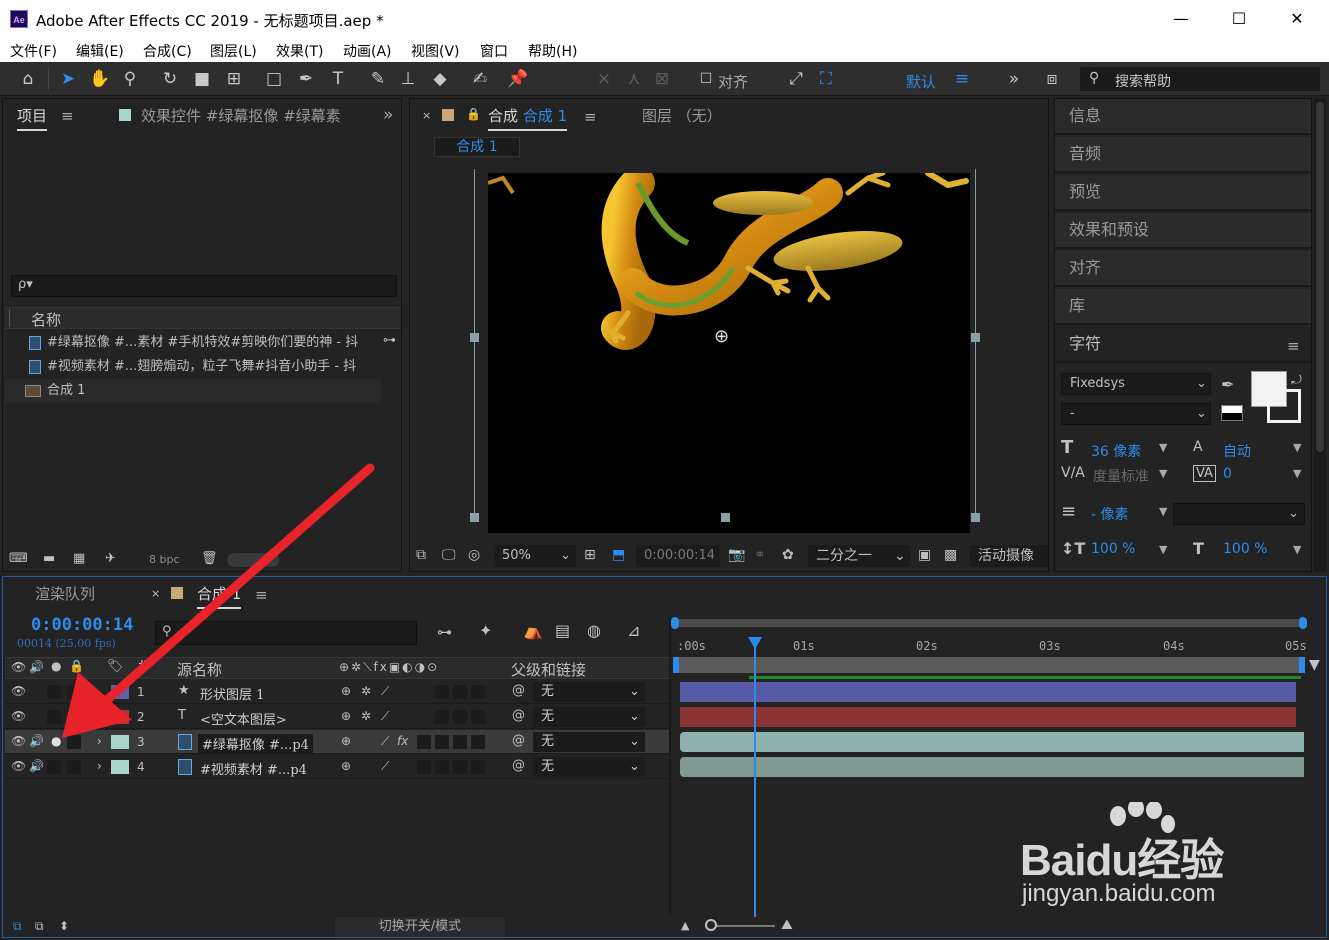  Describe the element at coordinates (389, 340) in the screenshot. I see `flowchart-icon: ⊶` at that location.